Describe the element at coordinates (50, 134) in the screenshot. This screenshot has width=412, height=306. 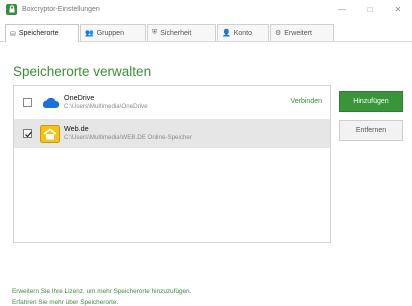
I see `webde-icon` at that location.